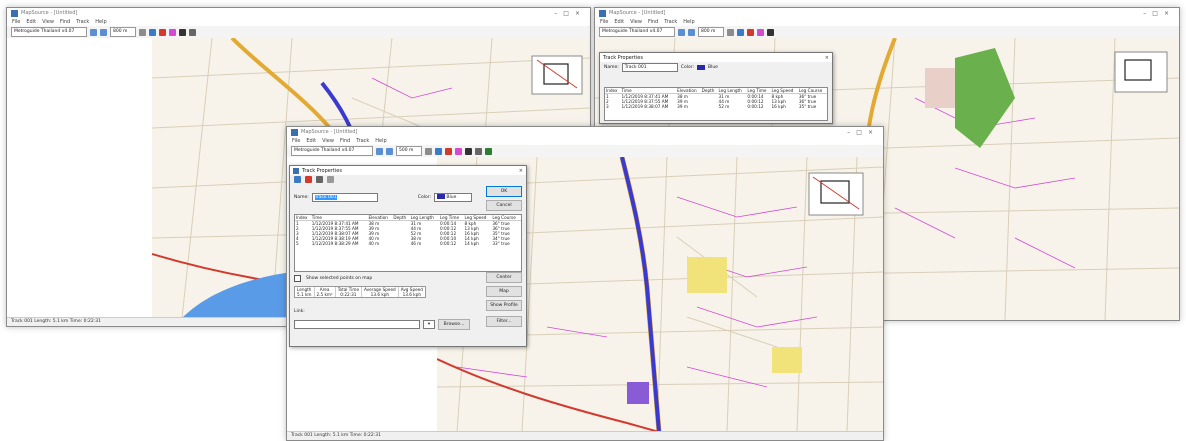 This screenshot has height=441, width=1186. I want to click on column-header: Elevation, so click(688, 91).